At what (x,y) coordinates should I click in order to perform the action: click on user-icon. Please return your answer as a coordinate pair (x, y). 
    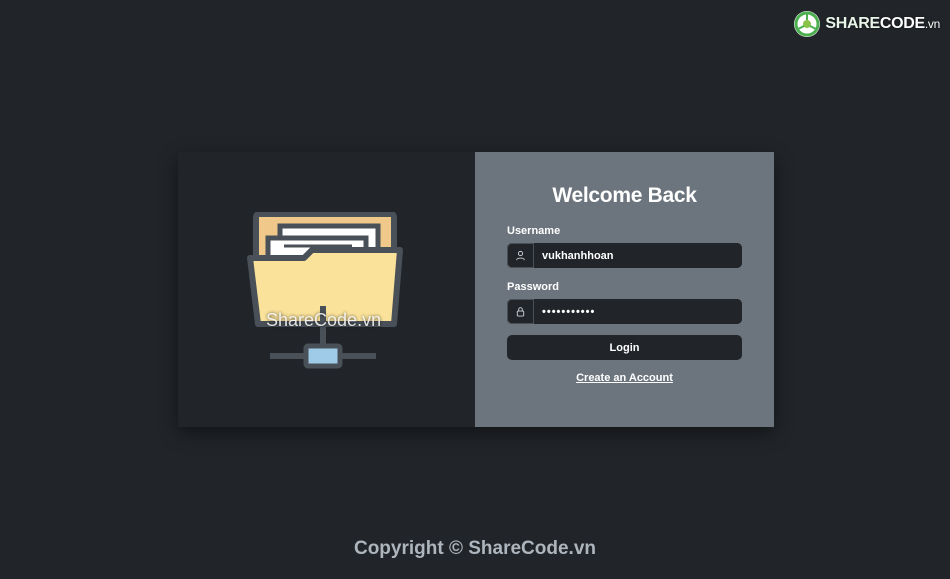
    Looking at the image, I should click on (520, 255).